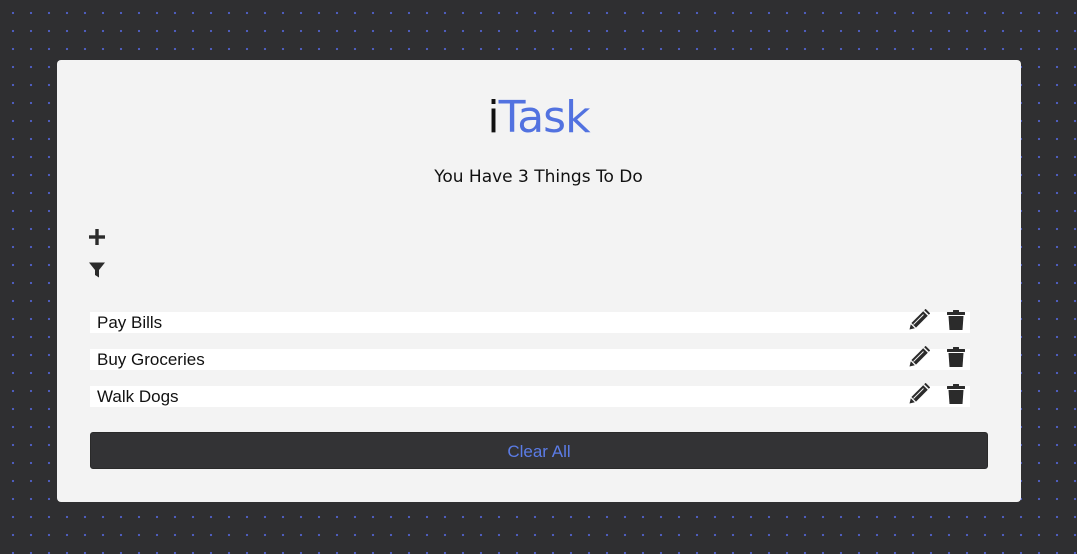 The height and width of the screenshot is (554, 1077). I want to click on task-item: Buy Groceries, so click(530, 359).